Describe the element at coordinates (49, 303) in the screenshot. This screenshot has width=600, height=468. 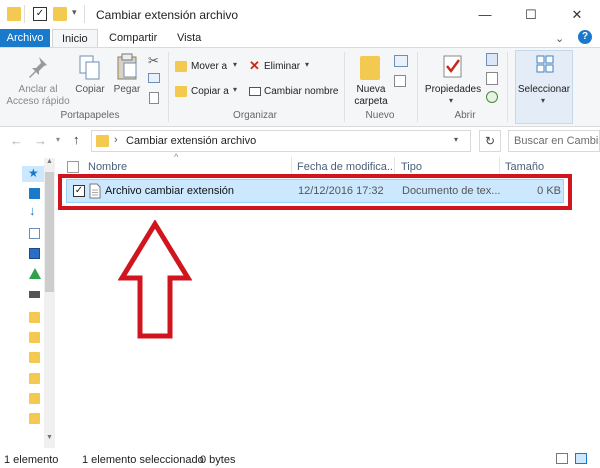
I see `nav-scrollbar: ▲ ▼` at that location.